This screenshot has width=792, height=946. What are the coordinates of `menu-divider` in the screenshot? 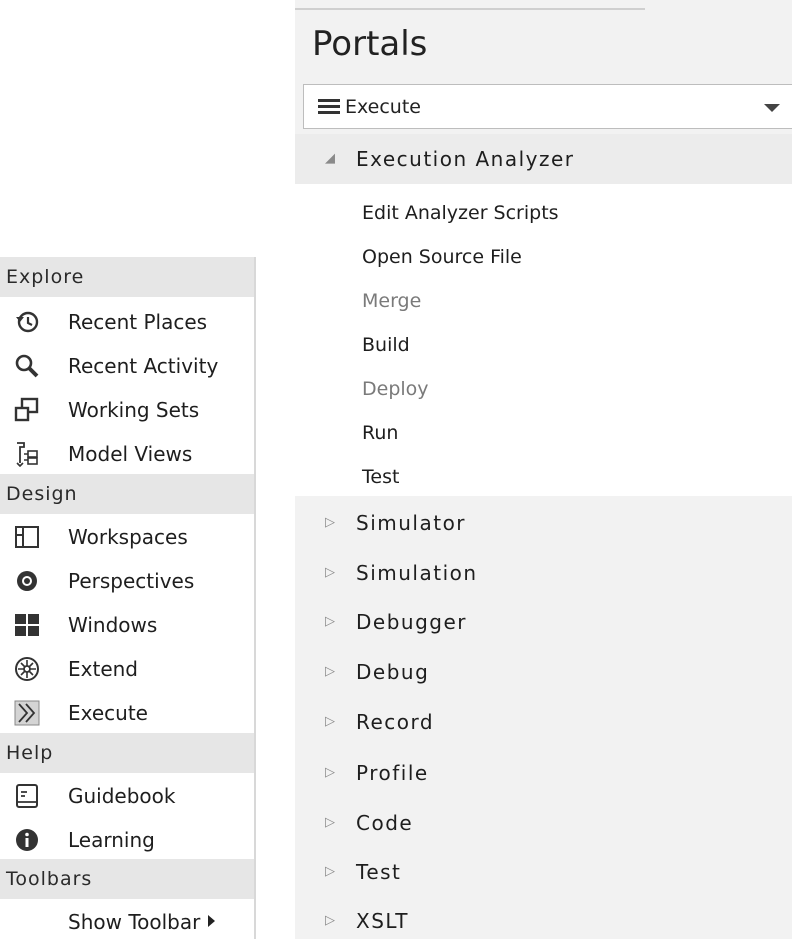 It's located at (255, 598).